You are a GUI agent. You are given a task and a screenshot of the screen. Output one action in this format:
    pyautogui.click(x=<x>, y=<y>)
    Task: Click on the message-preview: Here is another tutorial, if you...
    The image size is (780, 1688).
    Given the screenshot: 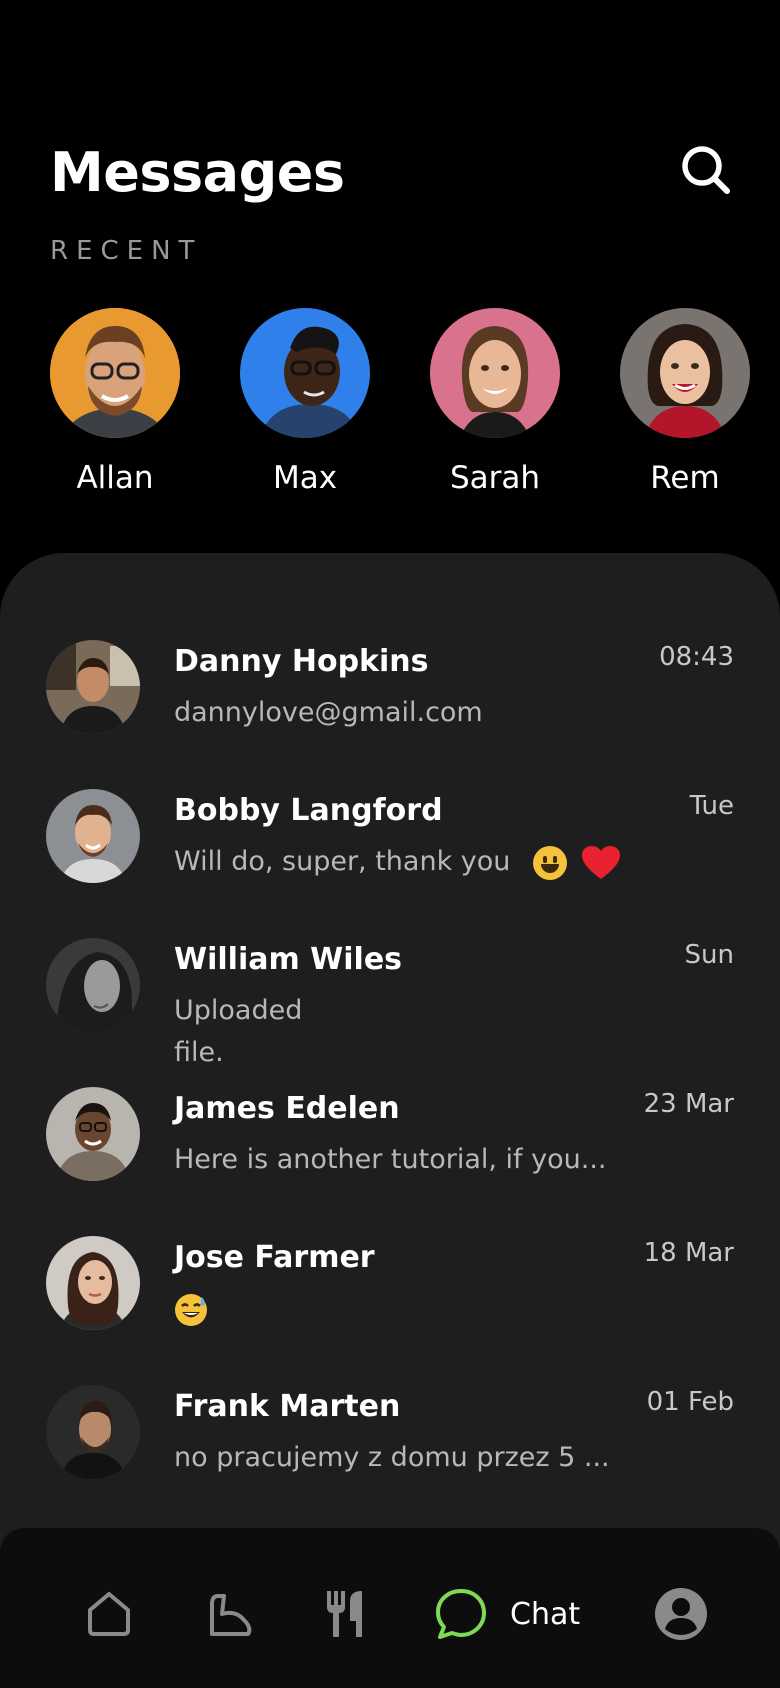 What is the action you would take?
    pyautogui.click(x=390, y=1159)
    